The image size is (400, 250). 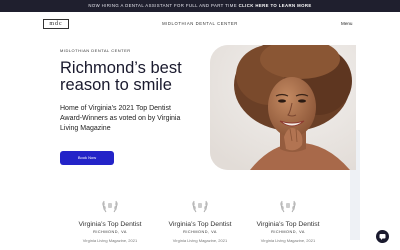 I want to click on announcement-link: CLICK HERE TO LEARN MORE, so click(x=275, y=5).